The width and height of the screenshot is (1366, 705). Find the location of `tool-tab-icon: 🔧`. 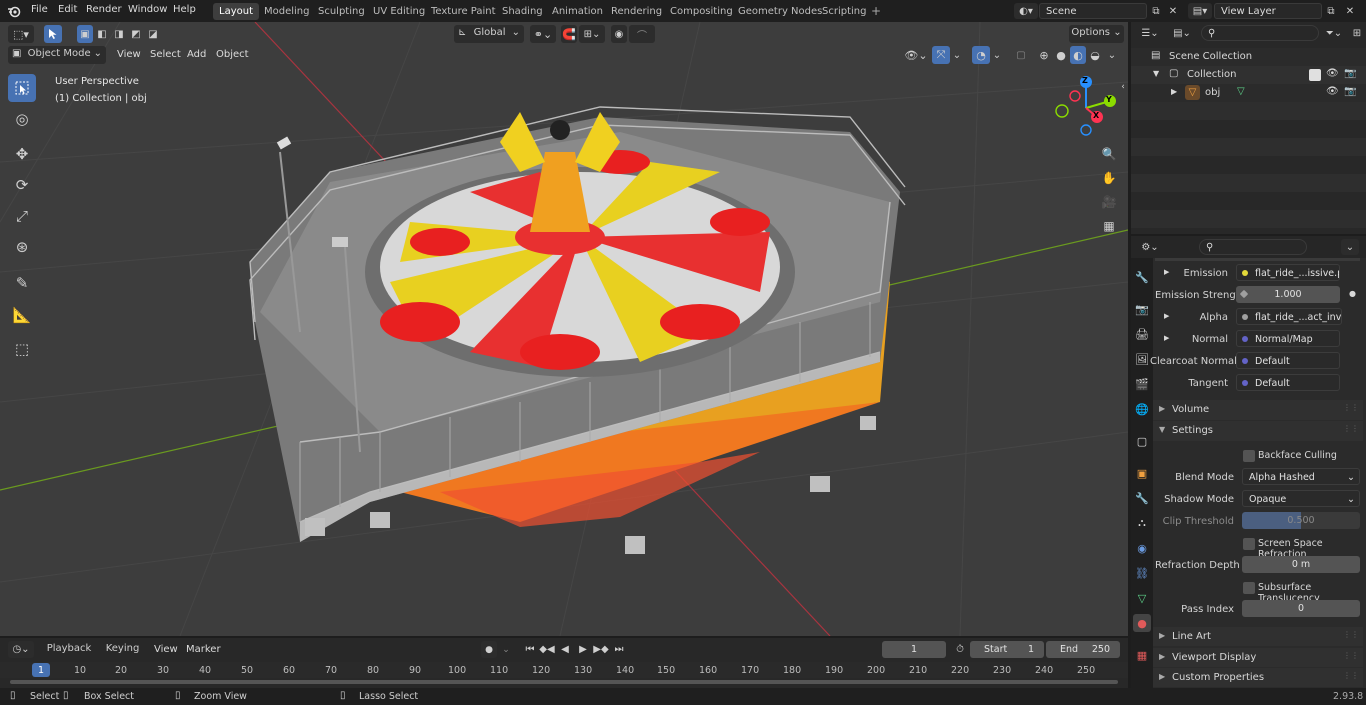

tool-tab-icon: 🔧 is located at coordinates (1142, 277).